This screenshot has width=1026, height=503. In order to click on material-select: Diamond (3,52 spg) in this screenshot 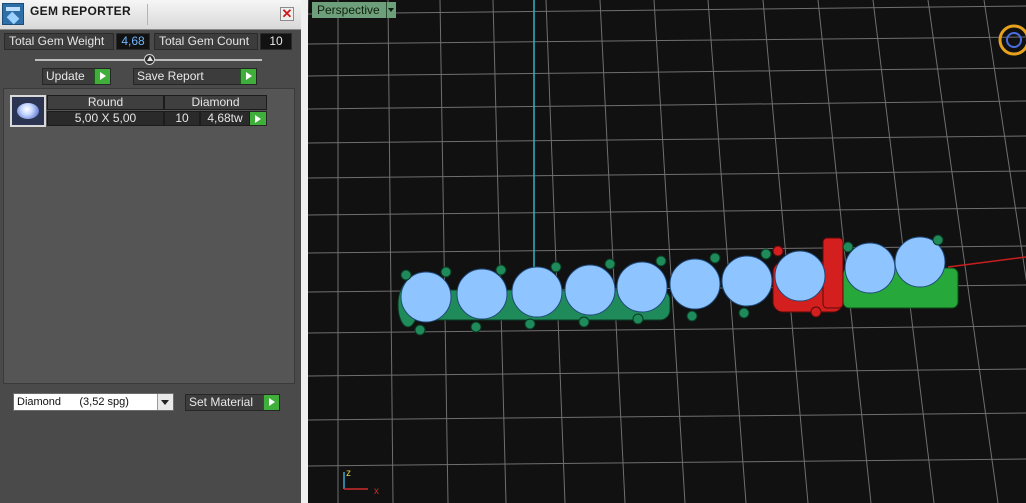, I will do `click(93, 402)`.